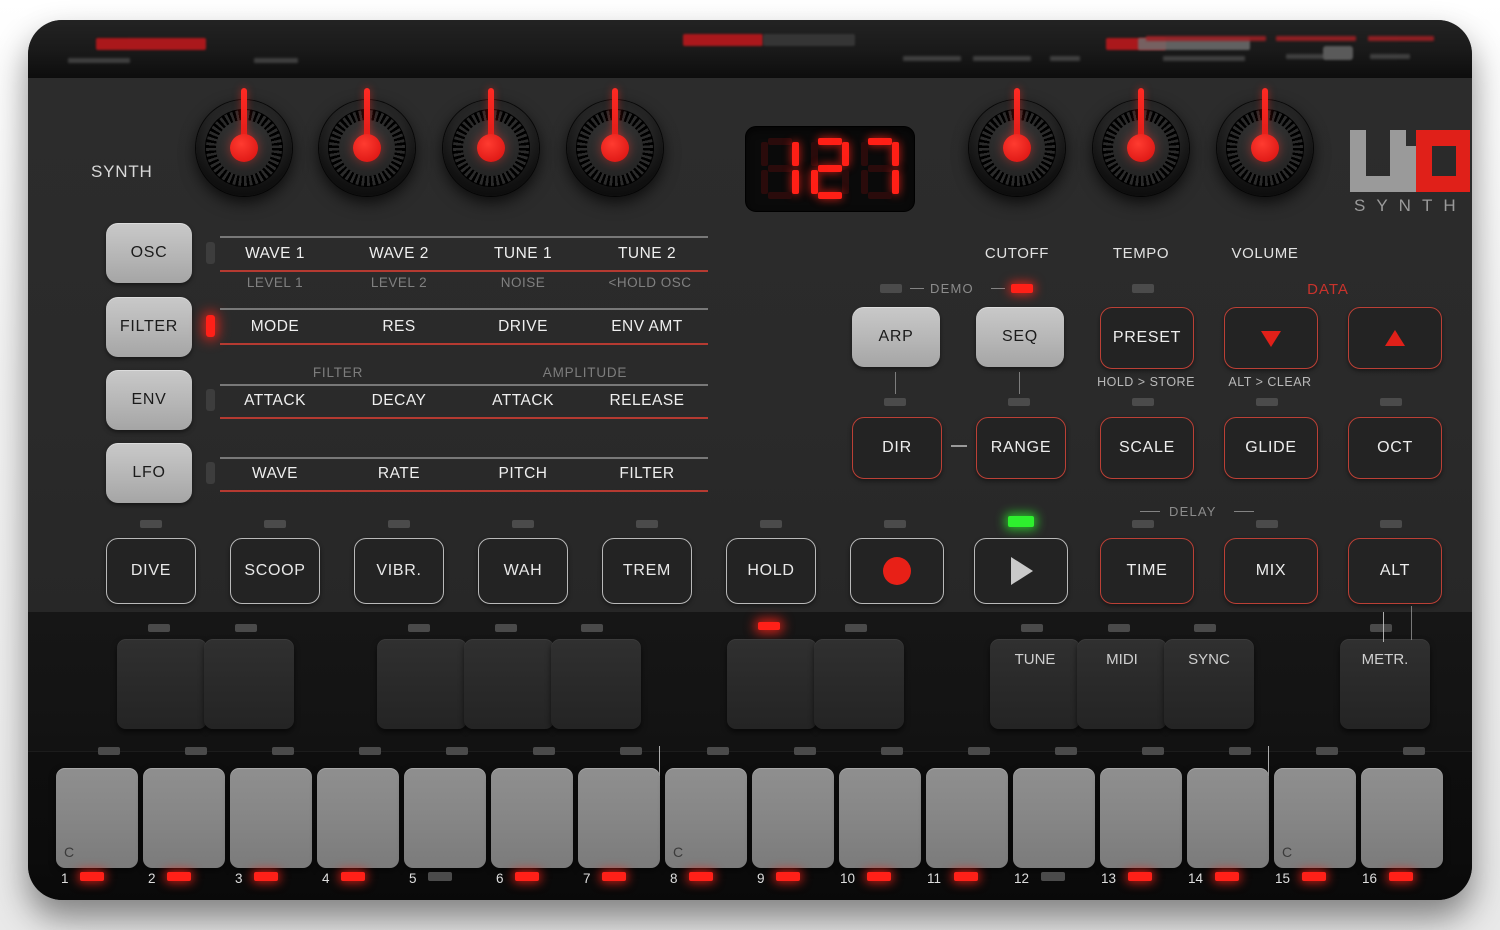 Image resolution: width=1500 pixels, height=930 pixels. I want to click on blackkey-led-tune, so click(1032, 628).